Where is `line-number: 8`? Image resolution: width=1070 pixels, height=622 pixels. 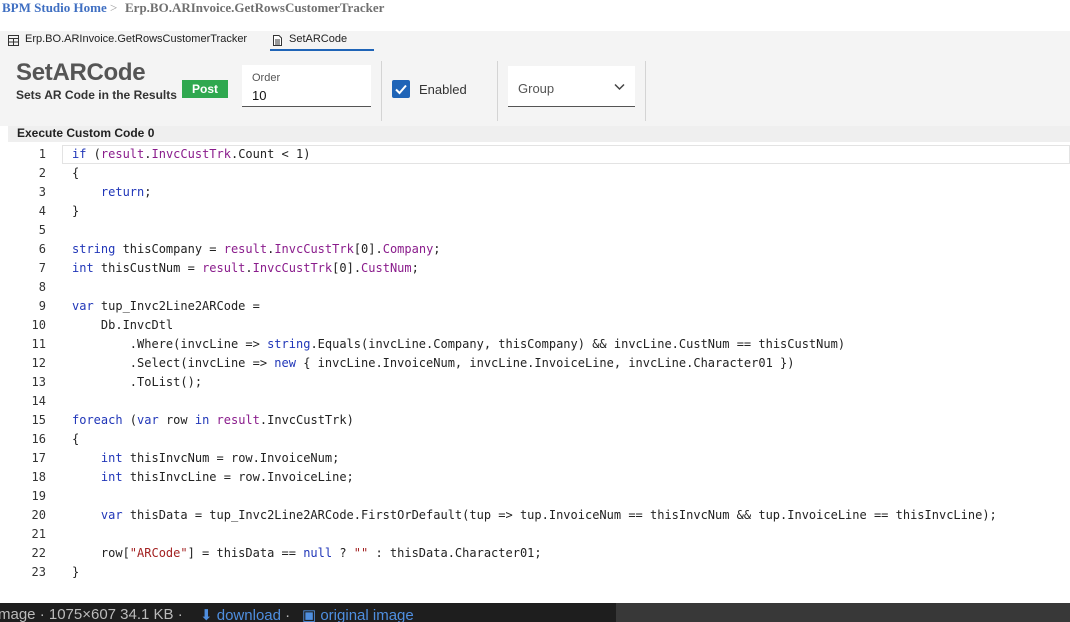 line-number: 8 is located at coordinates (42, 287).